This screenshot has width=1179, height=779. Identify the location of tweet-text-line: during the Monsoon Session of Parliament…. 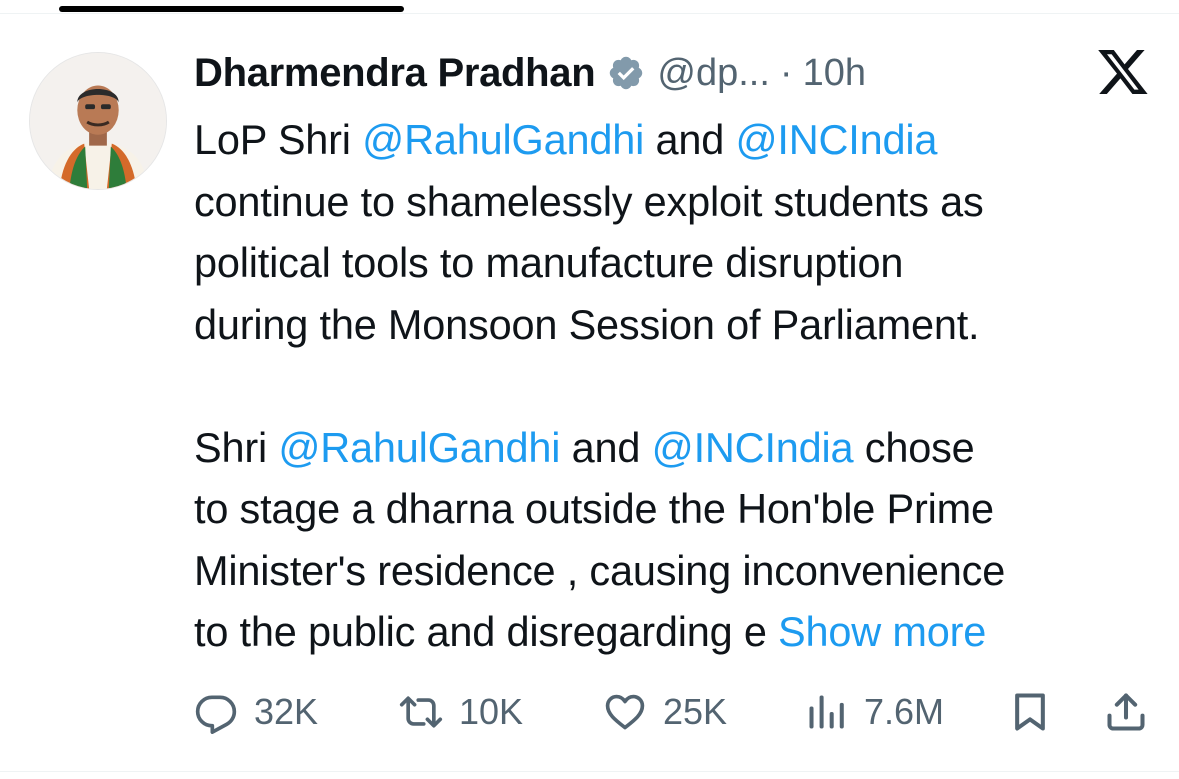
(676, 325).